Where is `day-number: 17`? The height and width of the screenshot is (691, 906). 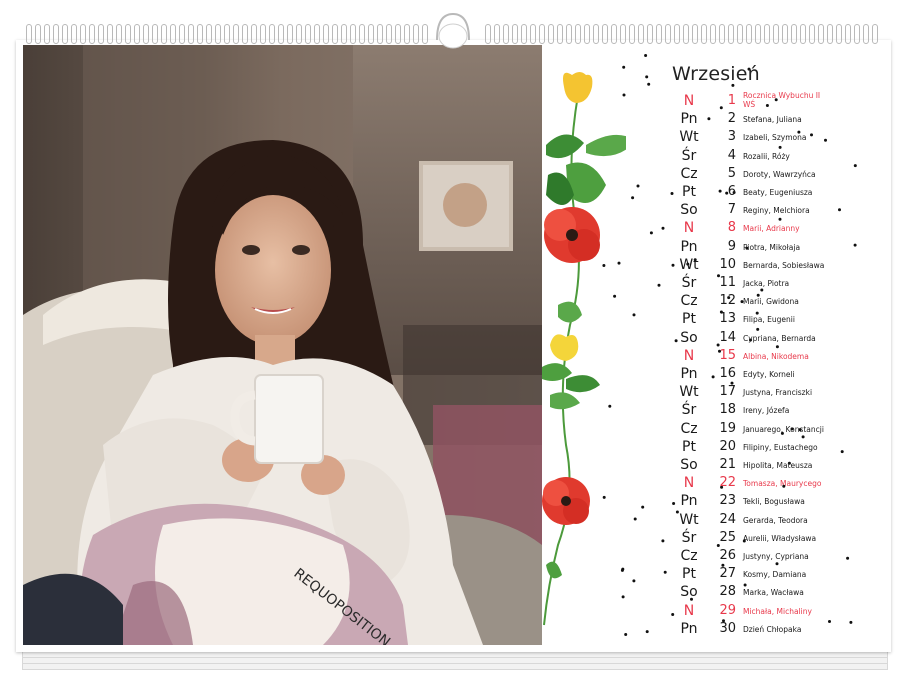
day-number: 17 is located at coordinates (727, 392).